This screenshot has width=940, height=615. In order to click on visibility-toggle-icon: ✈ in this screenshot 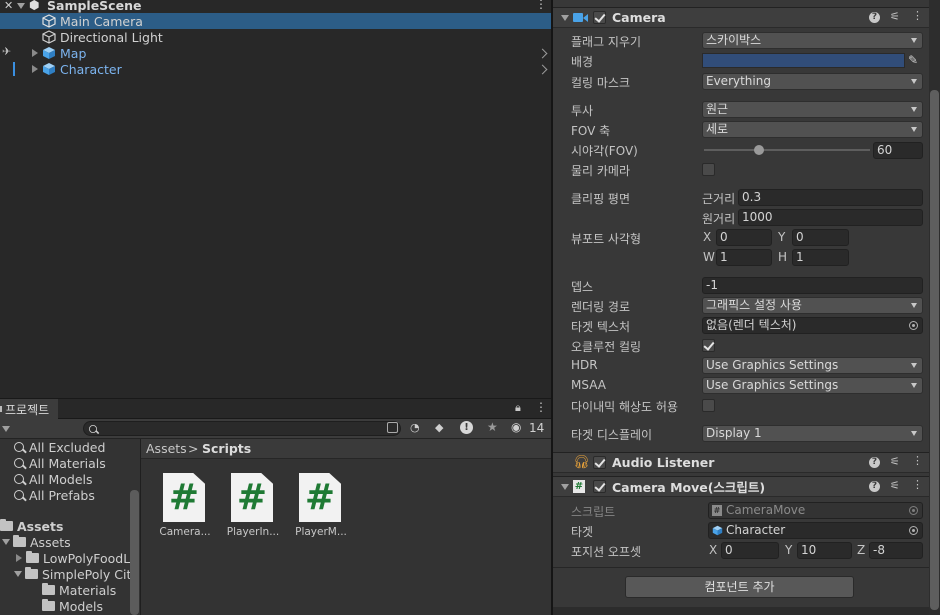, I will do `click(6, 51)`.